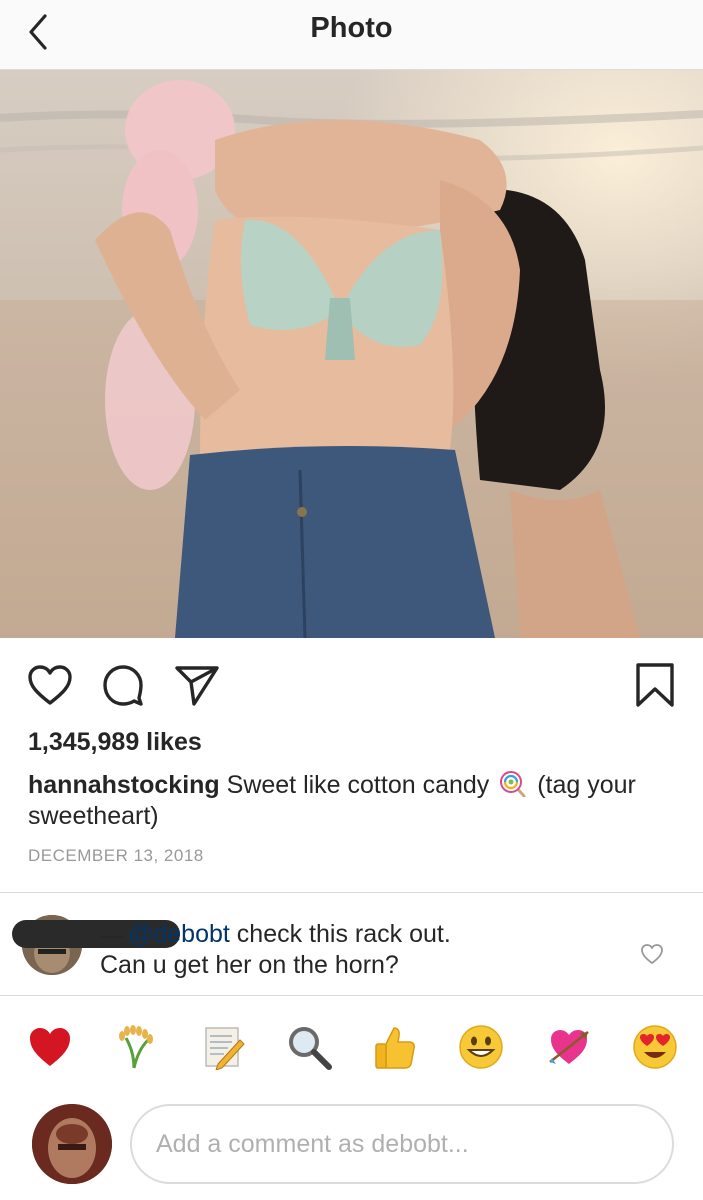 The image size is (703, 1200). Describe the element at coordinates (569, 1047) in the screenshot. I see `heart-with-arrow-icon` at that location.